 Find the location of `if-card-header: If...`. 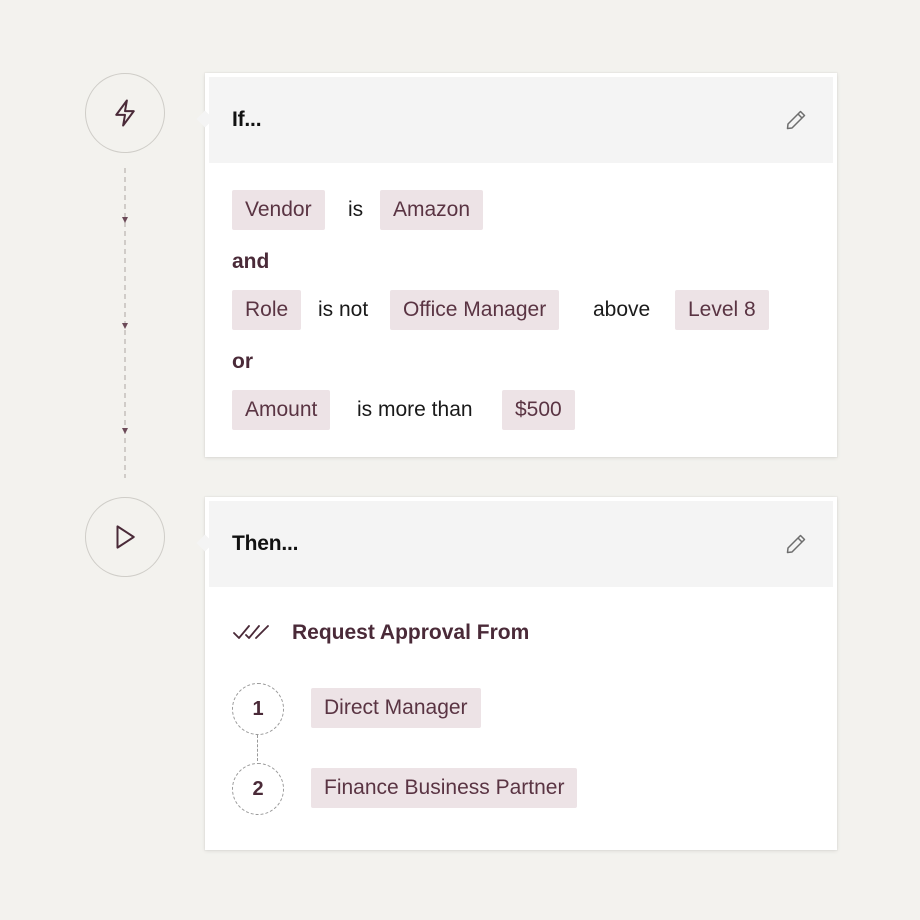

if-card-header: If... is located at coordinates (521, 120).